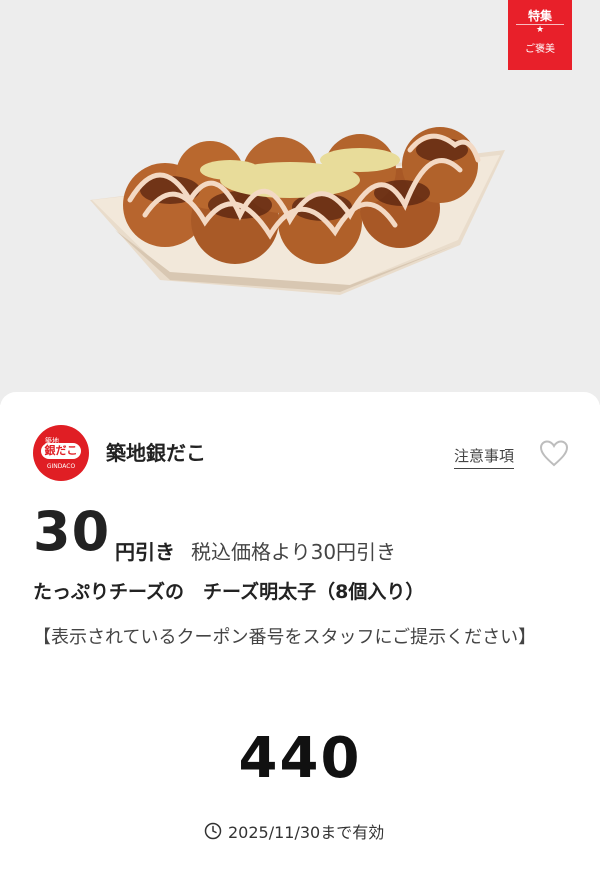  I want to click on discount-description: 税込価格より30円引き, so click(294, 552).